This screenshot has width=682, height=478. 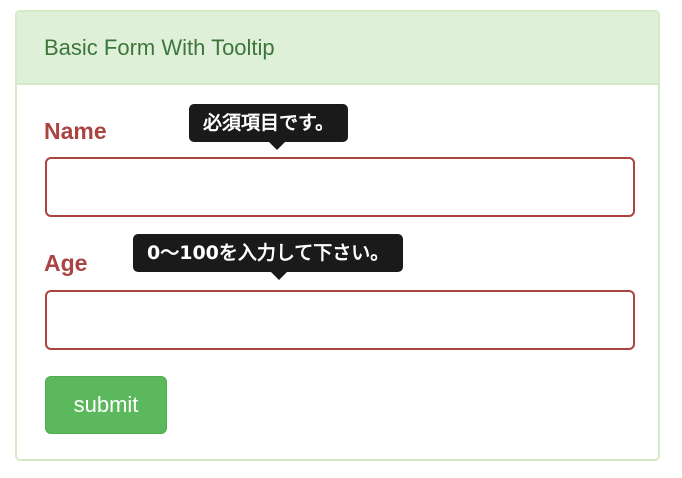 I want to click on age-label: Age, so click(x=66, y=263).